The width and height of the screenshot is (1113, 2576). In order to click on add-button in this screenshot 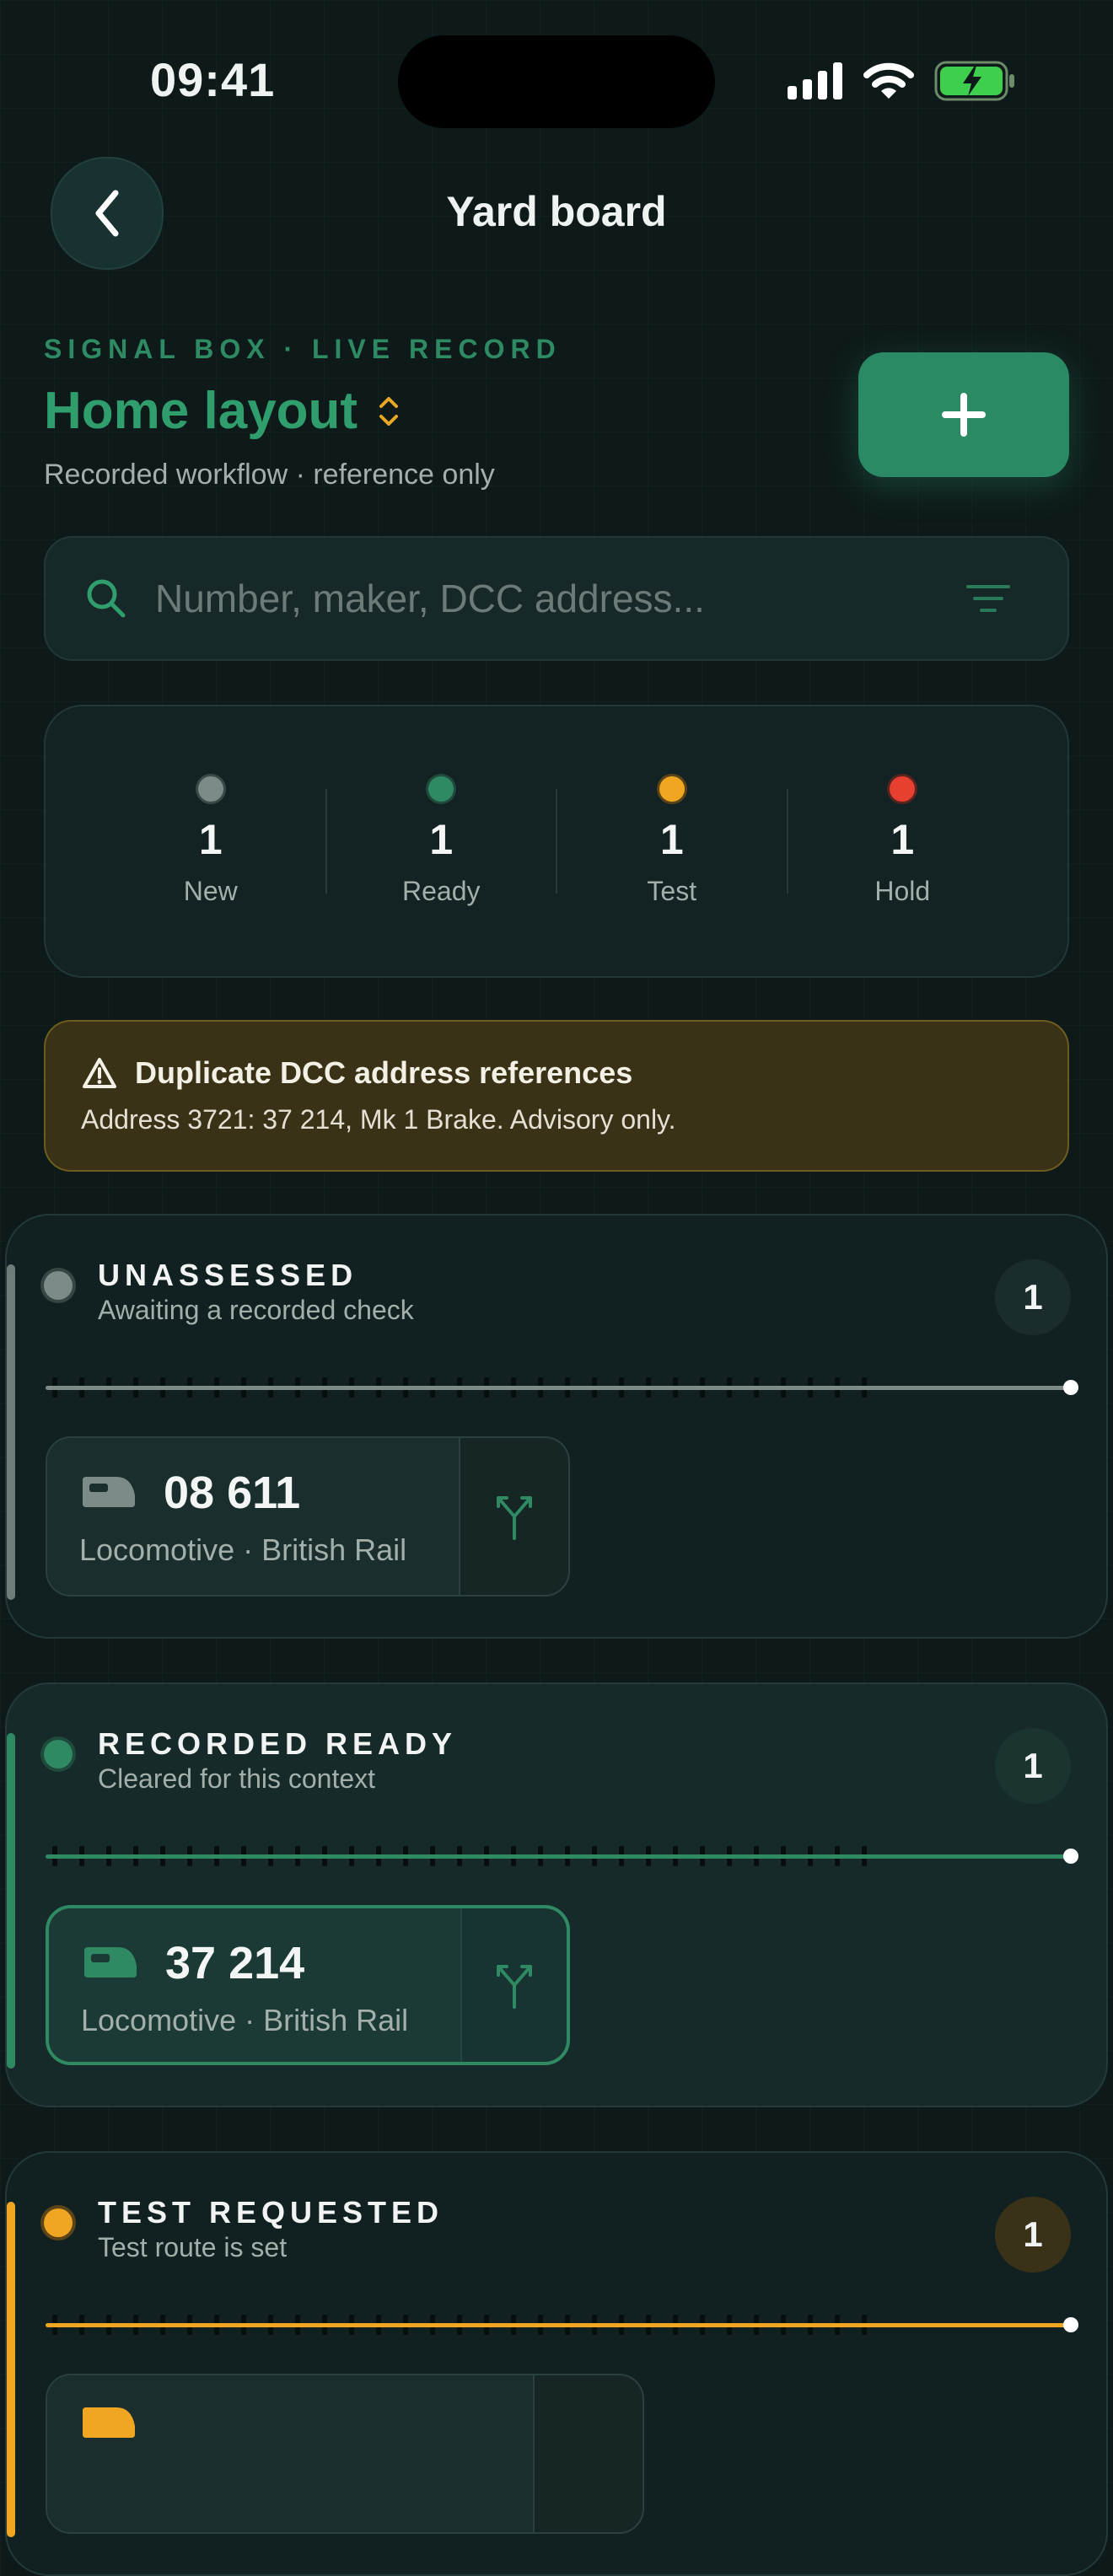, I will do `click(963, 414)`.